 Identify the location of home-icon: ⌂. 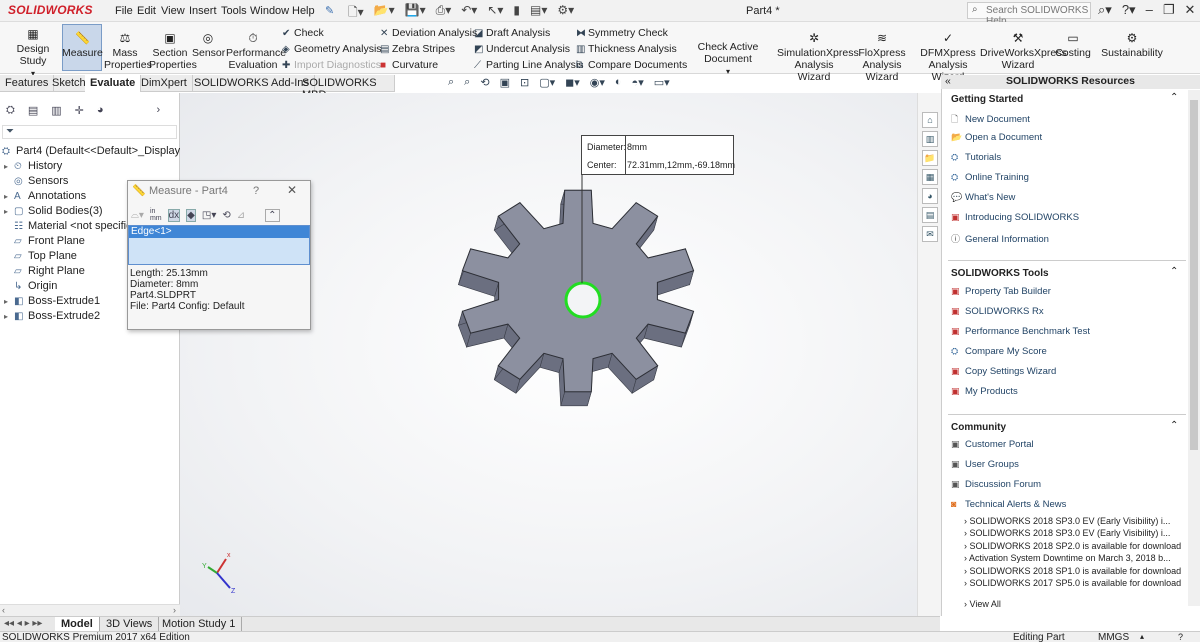
(930, 120).